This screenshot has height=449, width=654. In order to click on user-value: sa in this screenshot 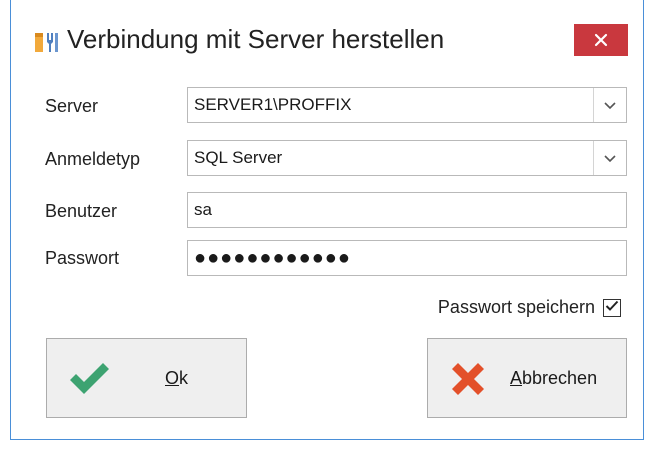, I will do `click(203, 209)`.